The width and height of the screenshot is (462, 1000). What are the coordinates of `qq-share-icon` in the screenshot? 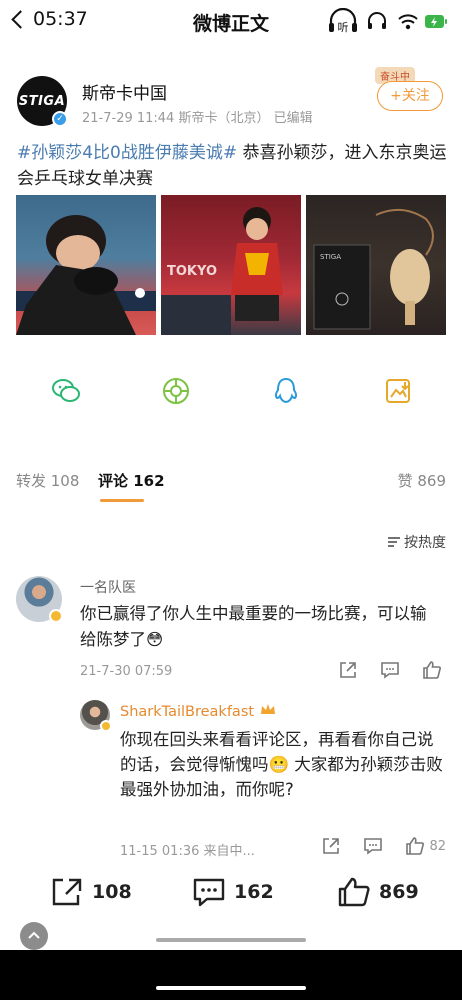 It's located at (286, 391).